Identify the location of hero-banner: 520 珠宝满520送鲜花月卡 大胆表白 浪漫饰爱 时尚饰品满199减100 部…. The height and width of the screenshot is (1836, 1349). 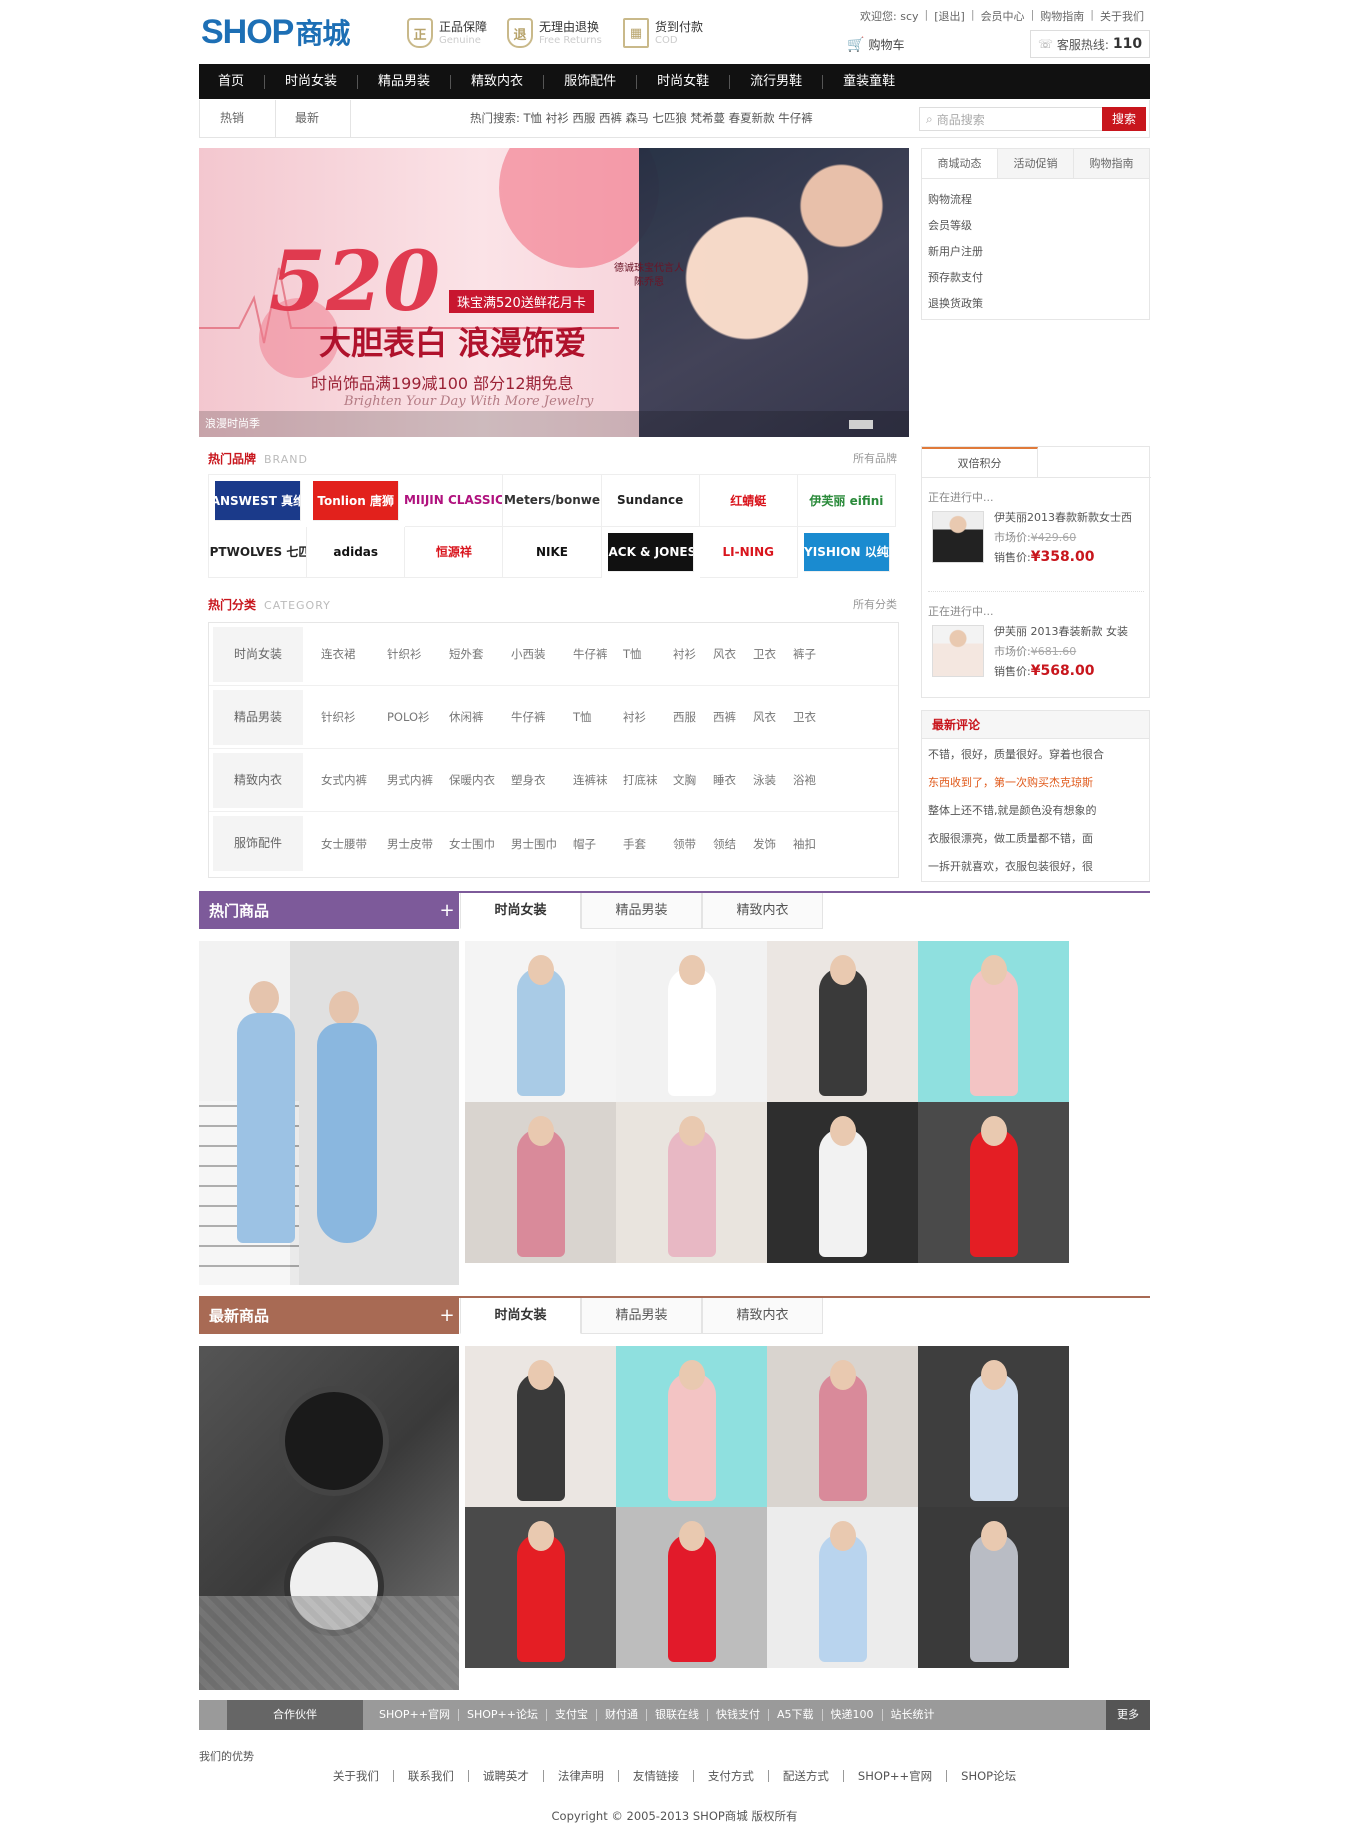
(554, 292).